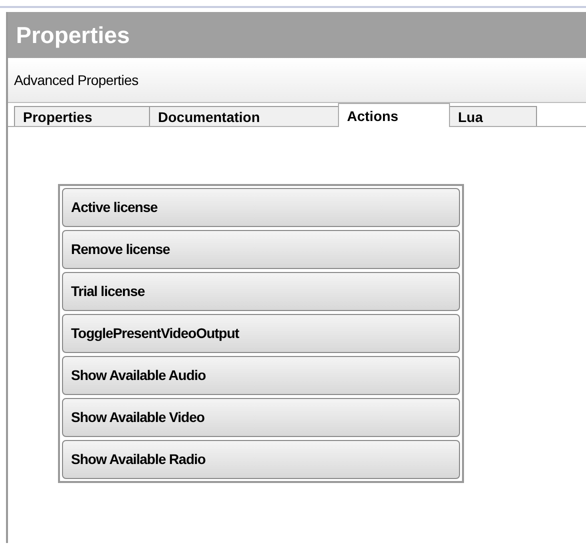 The width and height of the screenshot is (586, 545). Describe the element at coordinates (394, 115) in the screenshot. I see `tab: Actions` at that location.